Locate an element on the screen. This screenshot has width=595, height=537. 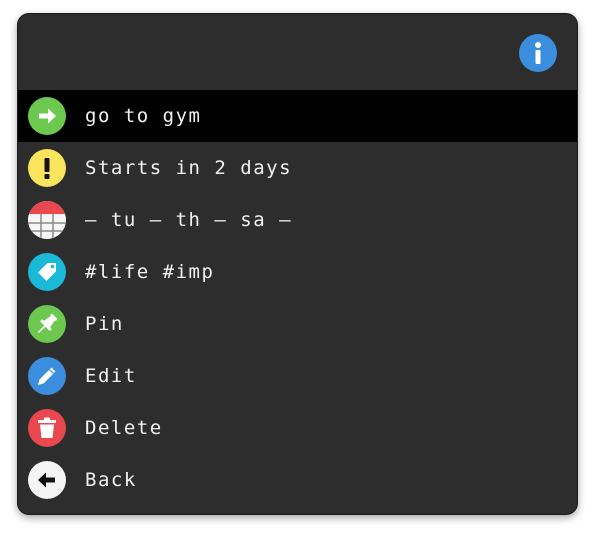
info-icon is located at coordinates (538, 53).